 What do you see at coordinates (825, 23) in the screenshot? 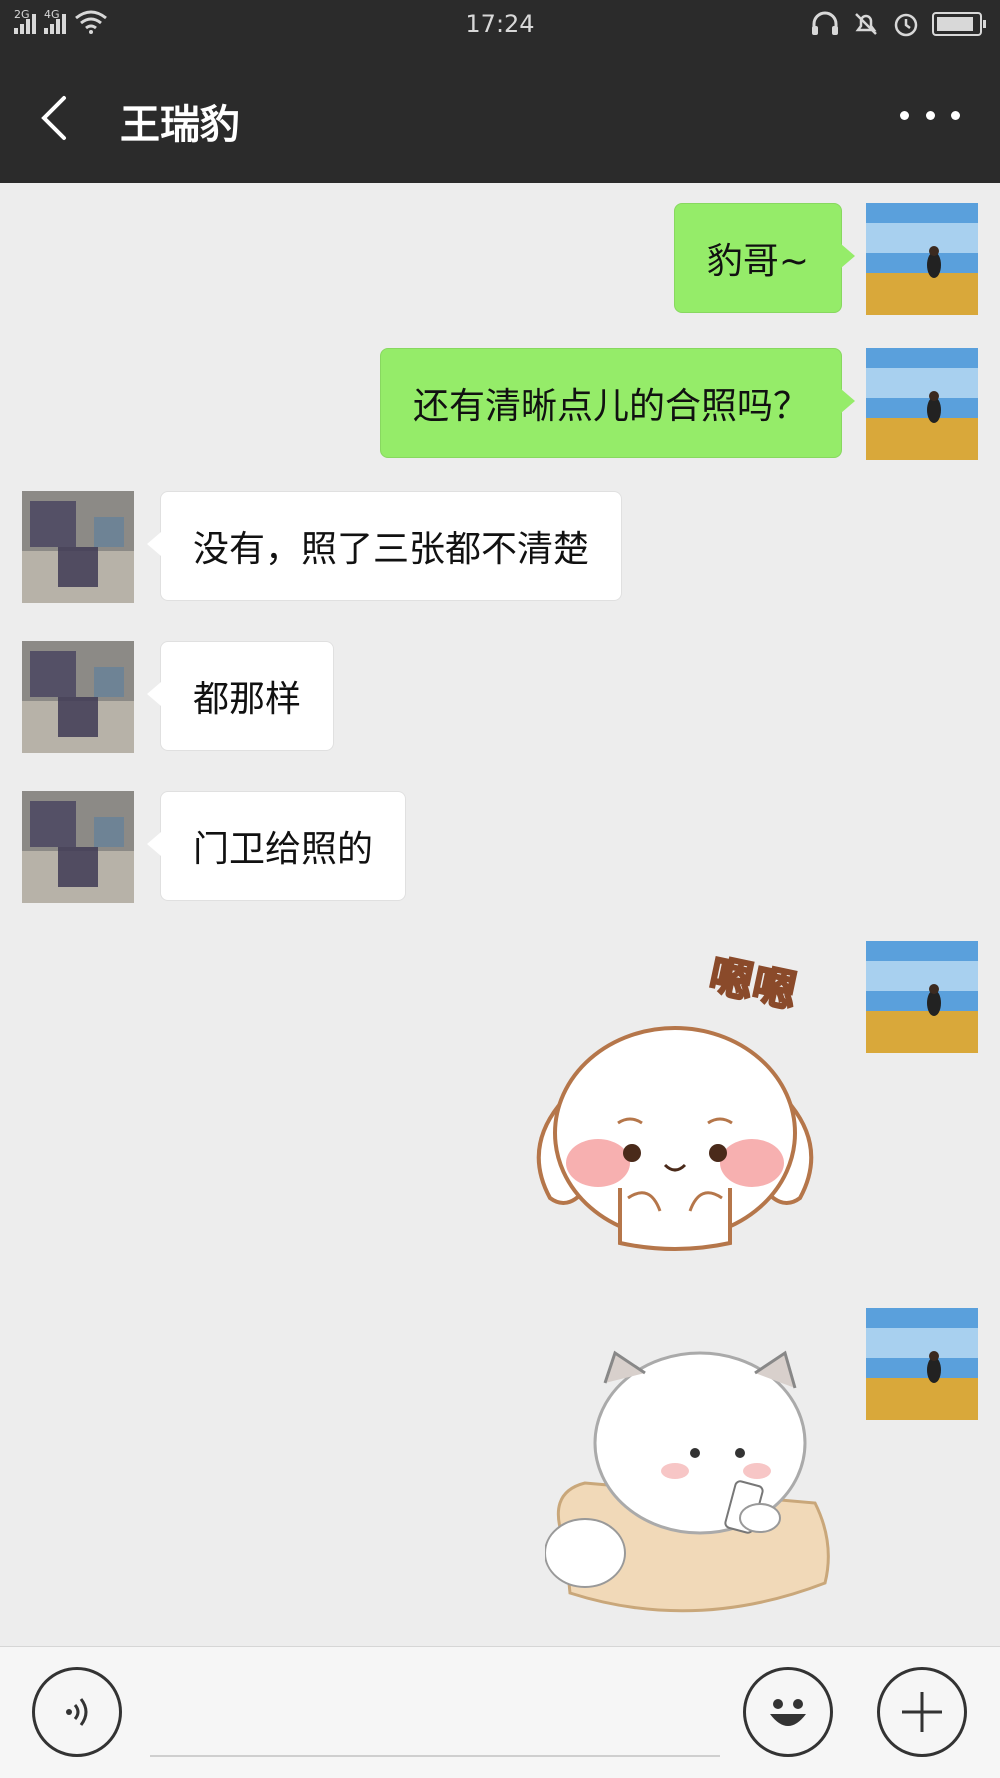
I see `headset-icon` at bounding box center [825, 23].